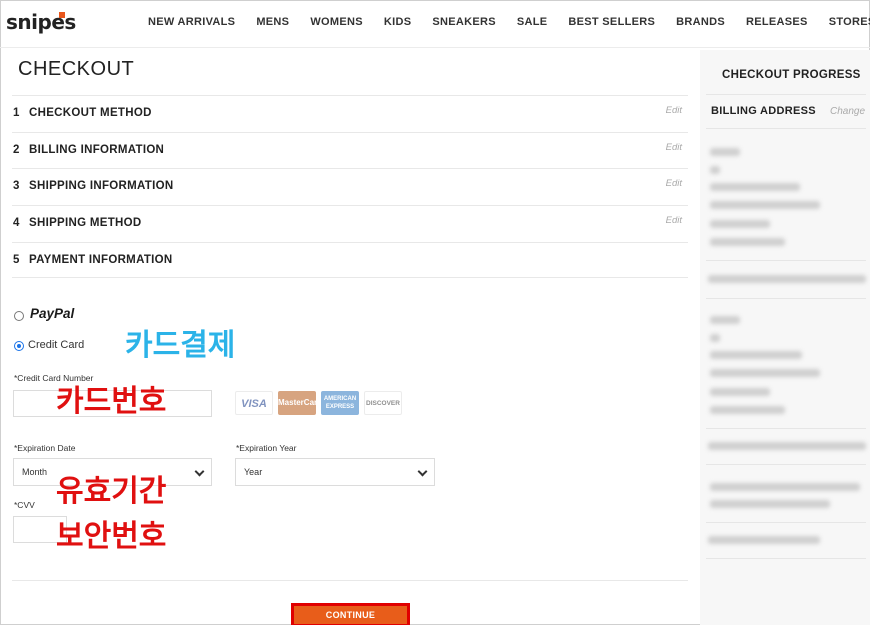  What do you see at coordinates (19, 346) in the screenshot?
I see `credit-card-radio` at bounding box center [19, 346].